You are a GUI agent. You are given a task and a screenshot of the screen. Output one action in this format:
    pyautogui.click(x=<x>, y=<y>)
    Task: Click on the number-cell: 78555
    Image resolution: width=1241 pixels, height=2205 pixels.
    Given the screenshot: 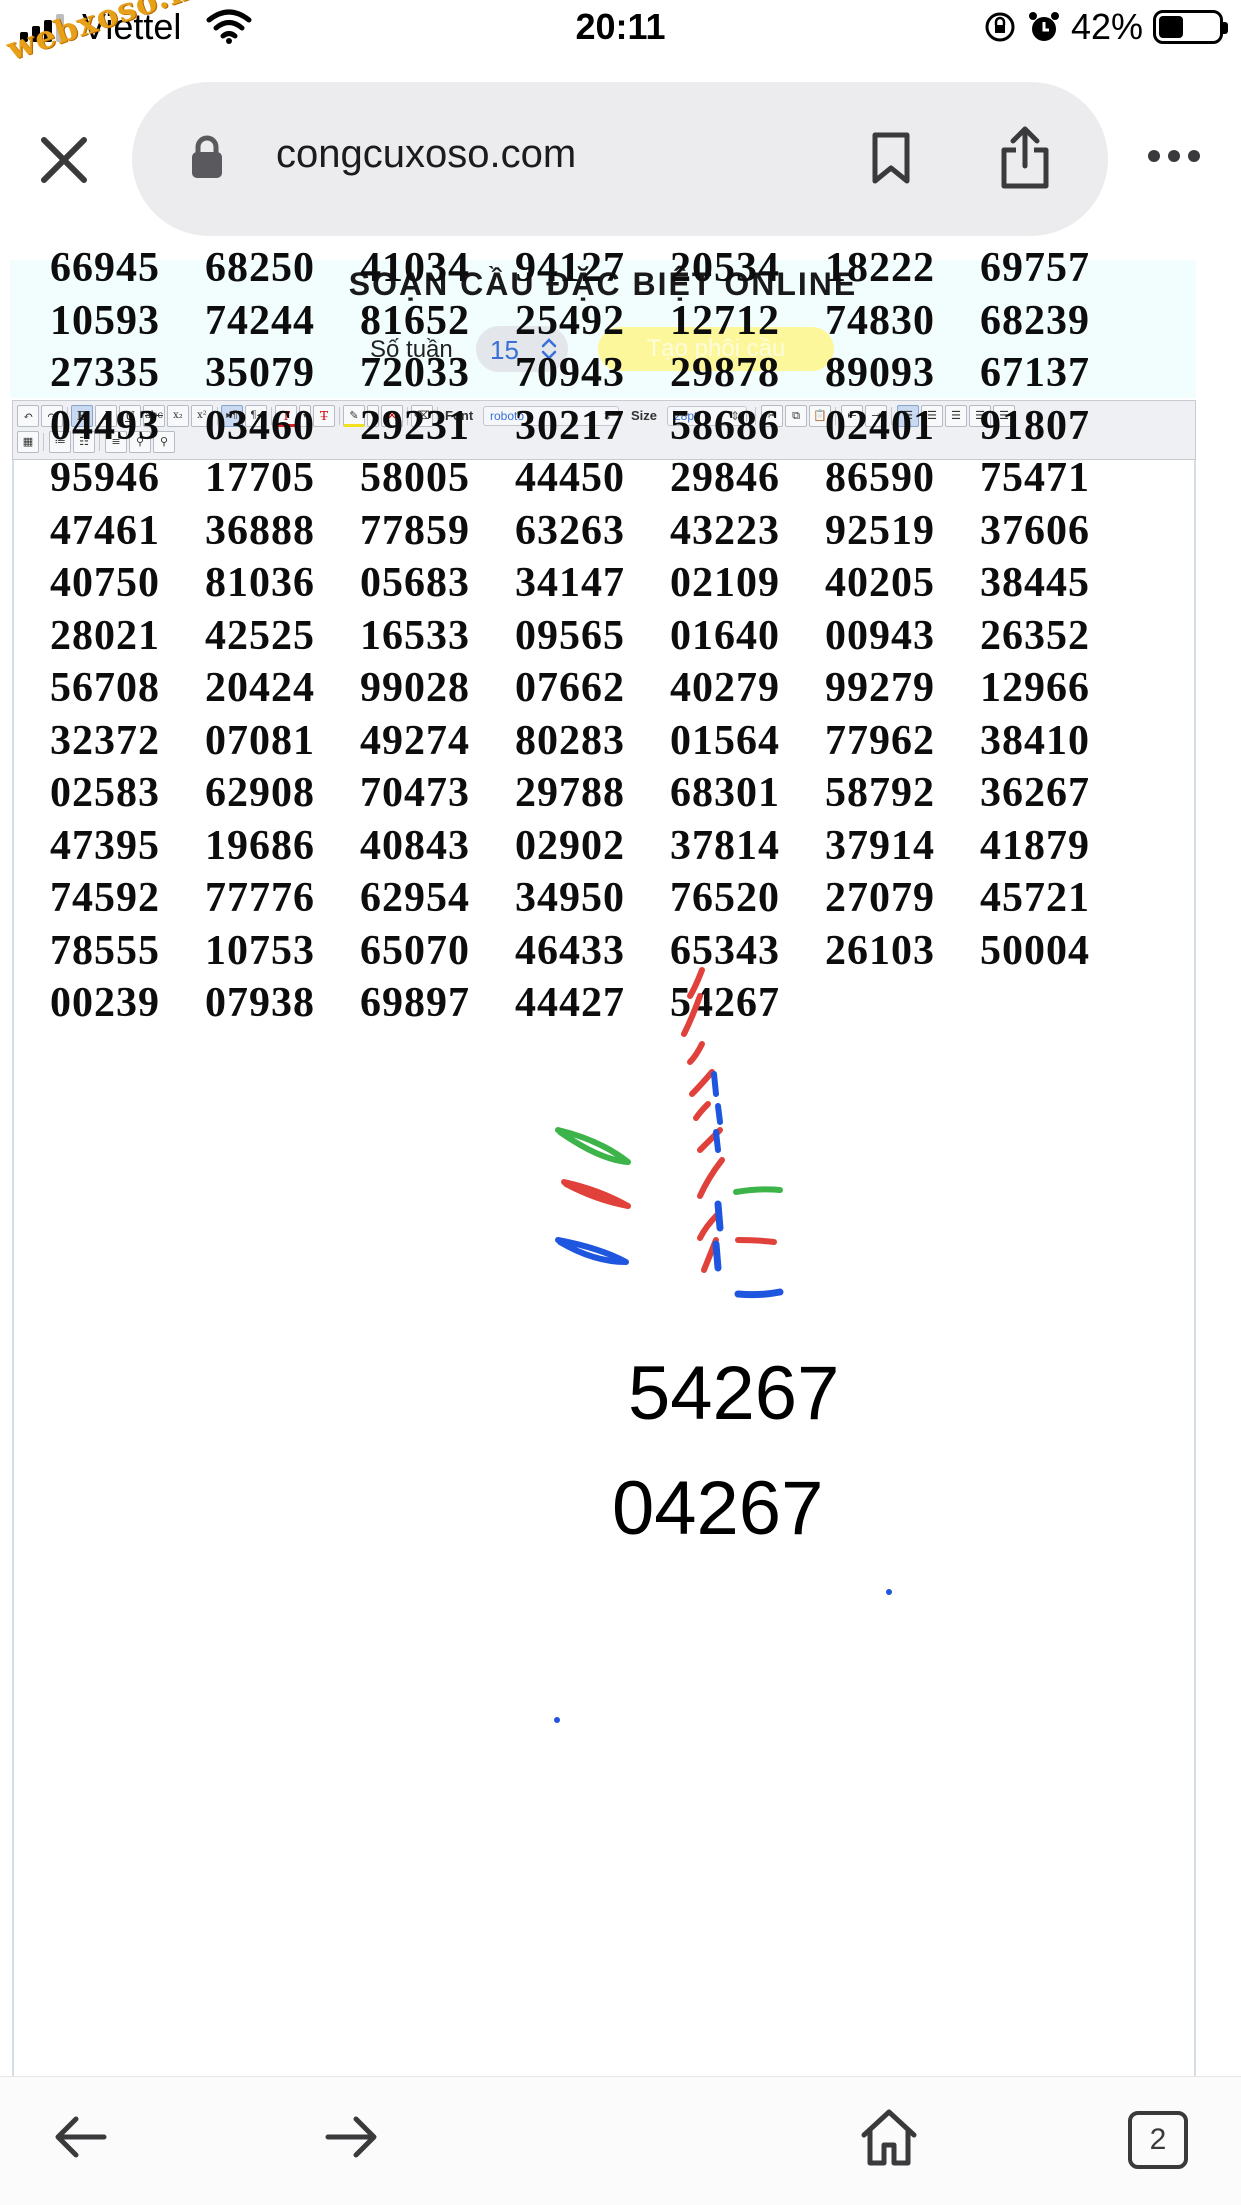 What is the action you would take?
    pyautogui.click(x=105, y=950)
    